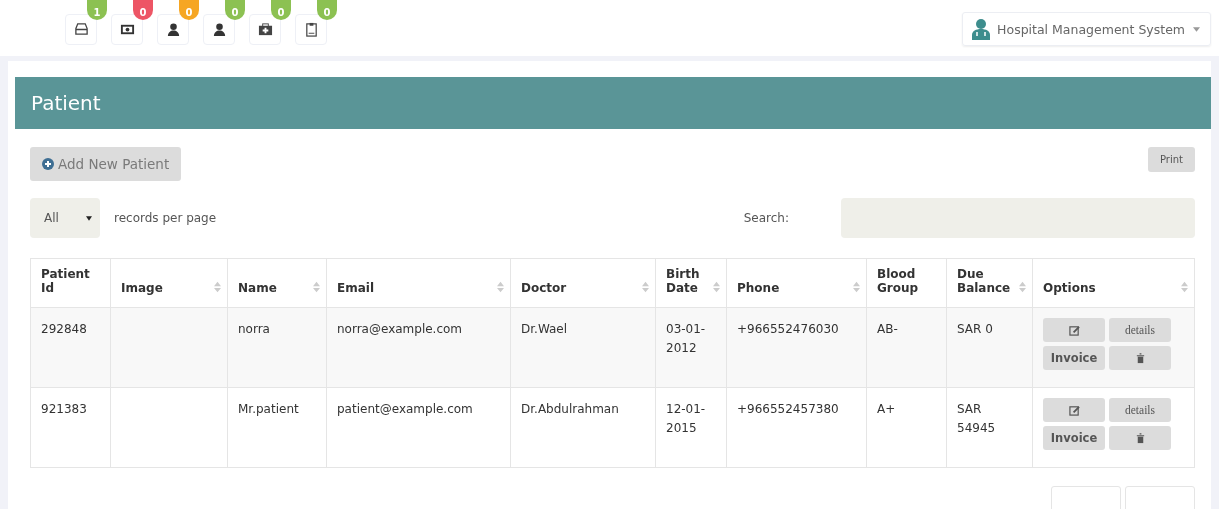 This screenshot has width=1219, height=509. What do you see at coordinates (691, 347) in the screenshot?
I see `table-cell: 03-01-2012` at bounding box center [691, 347].